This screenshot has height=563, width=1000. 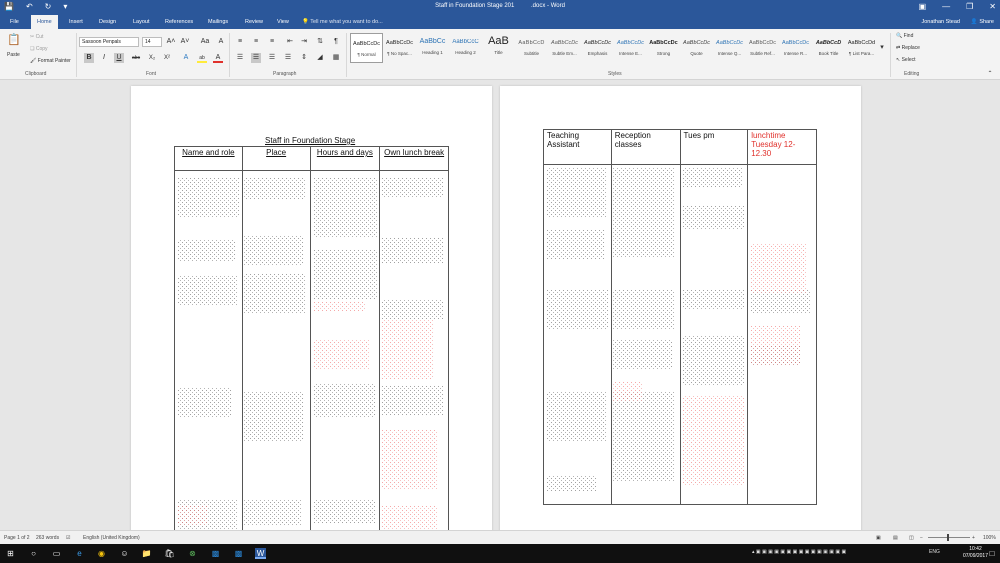 What do you see at coordinates (185, 42) in the screenshot?
I see `shrink-font-button: A˅` at bounding box center [185, 42].